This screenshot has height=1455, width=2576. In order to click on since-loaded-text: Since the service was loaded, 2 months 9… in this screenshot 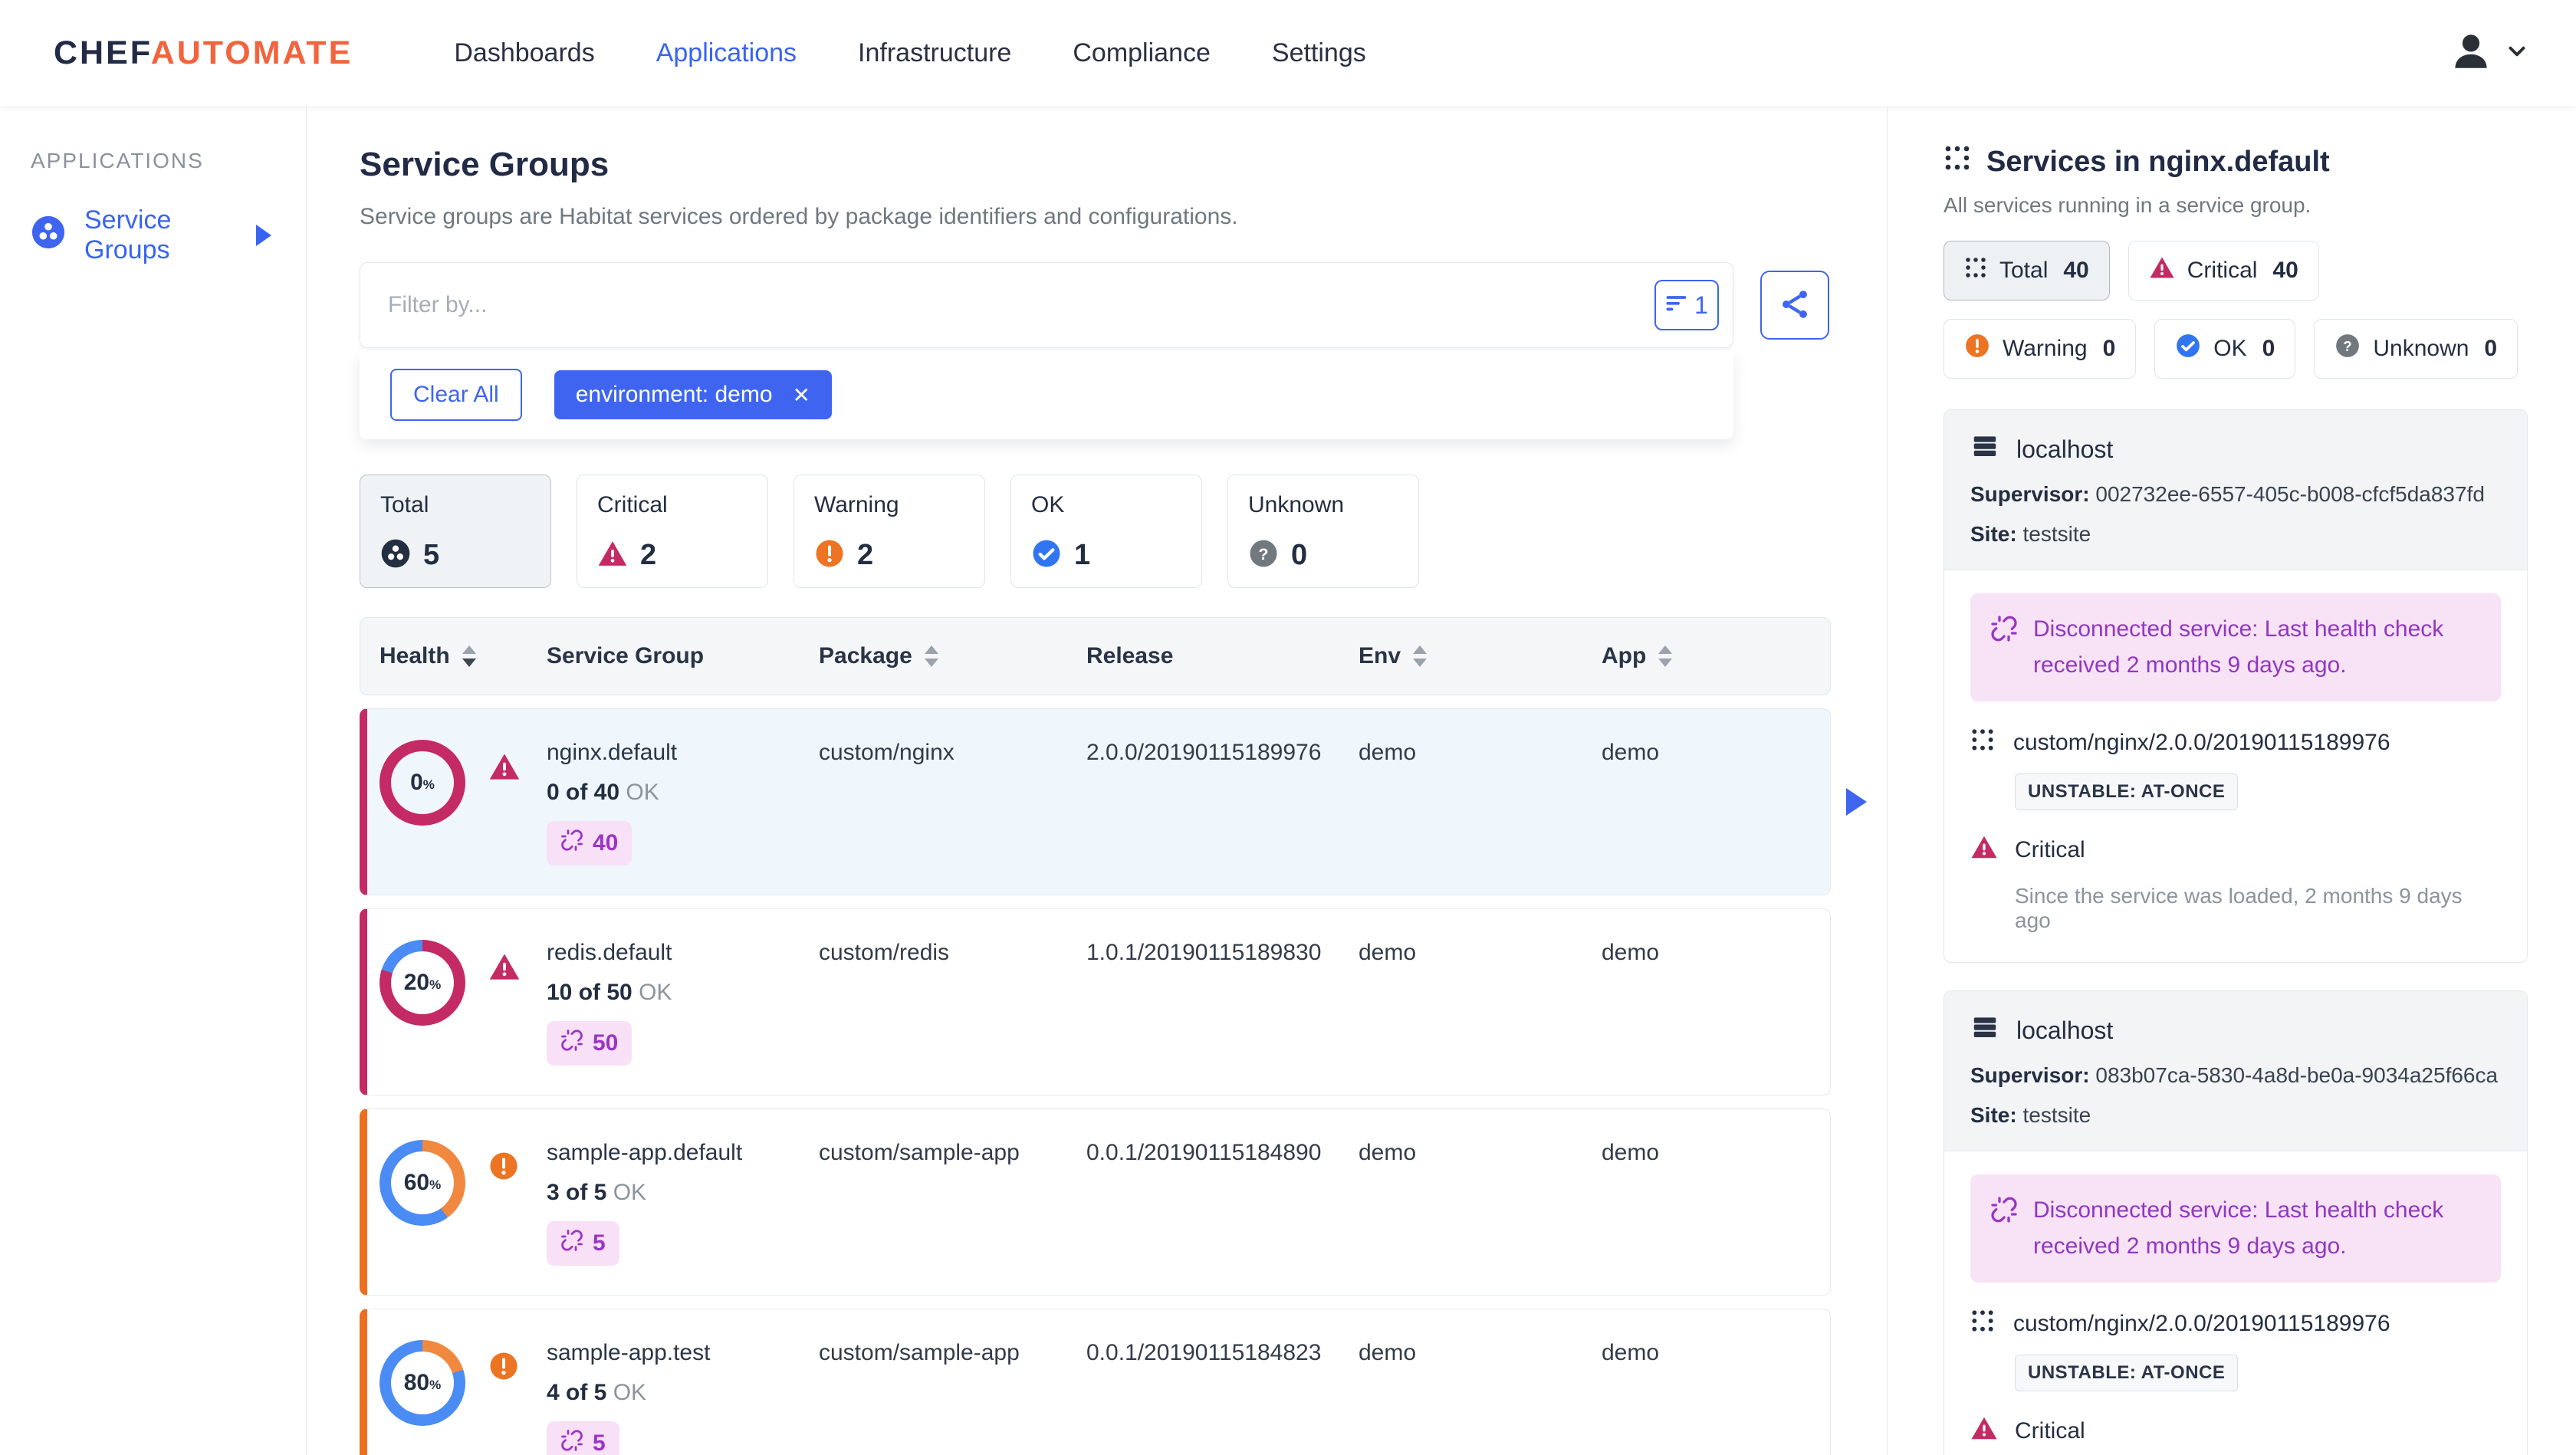, I will do `click(2239, 908)`.